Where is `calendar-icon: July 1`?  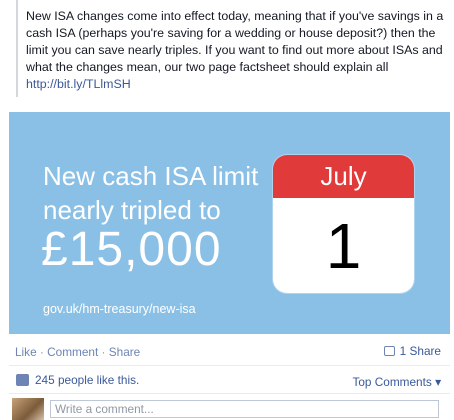 calendar-icon: July 1 is located at coordinates (343, 224).